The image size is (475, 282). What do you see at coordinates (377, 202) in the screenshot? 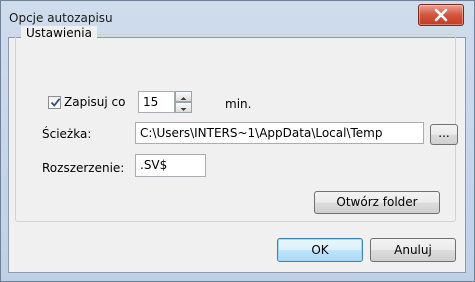
I see `open-folder-button: Otwórz folder` at bounding box center [377, 202].